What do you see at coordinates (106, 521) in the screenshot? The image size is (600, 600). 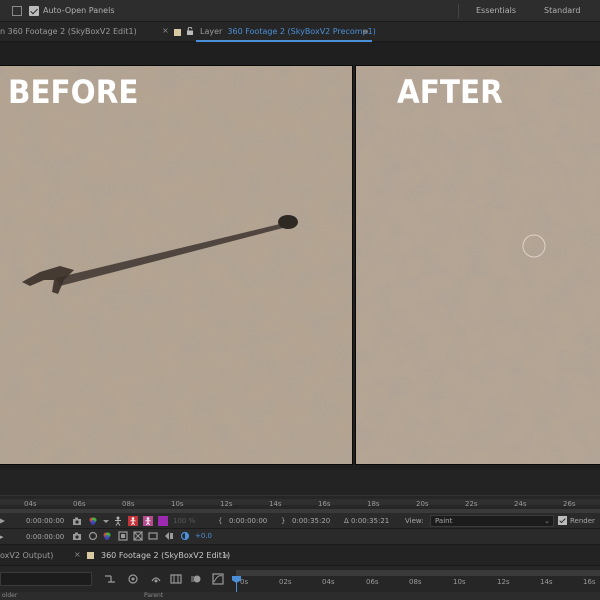 I see `channel-dropdown-icon` at bounding box center [106, 521].